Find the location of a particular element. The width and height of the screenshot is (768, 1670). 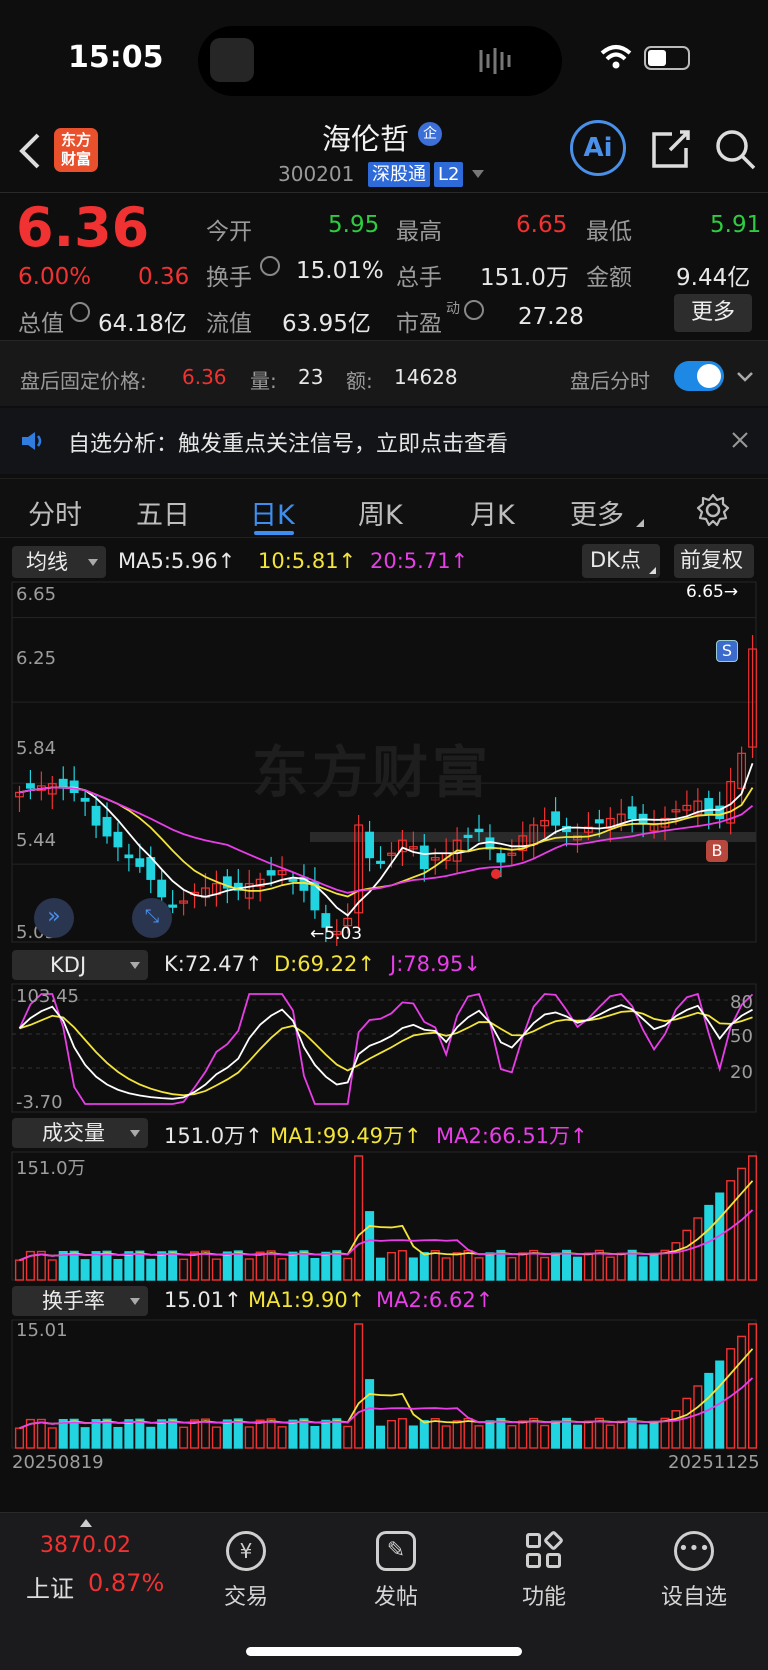

active-tab-indicator is located at coordinates (274, 533).